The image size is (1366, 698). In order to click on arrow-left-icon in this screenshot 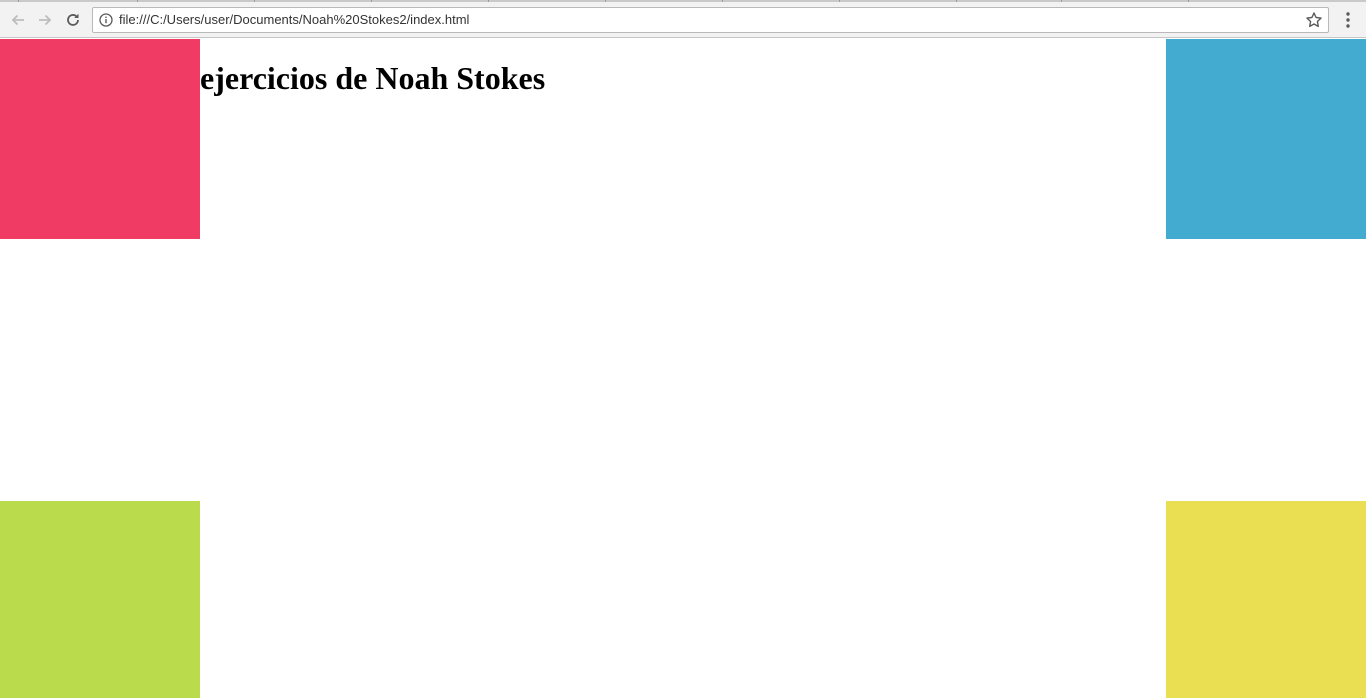, I will do `click(17, 20)`.